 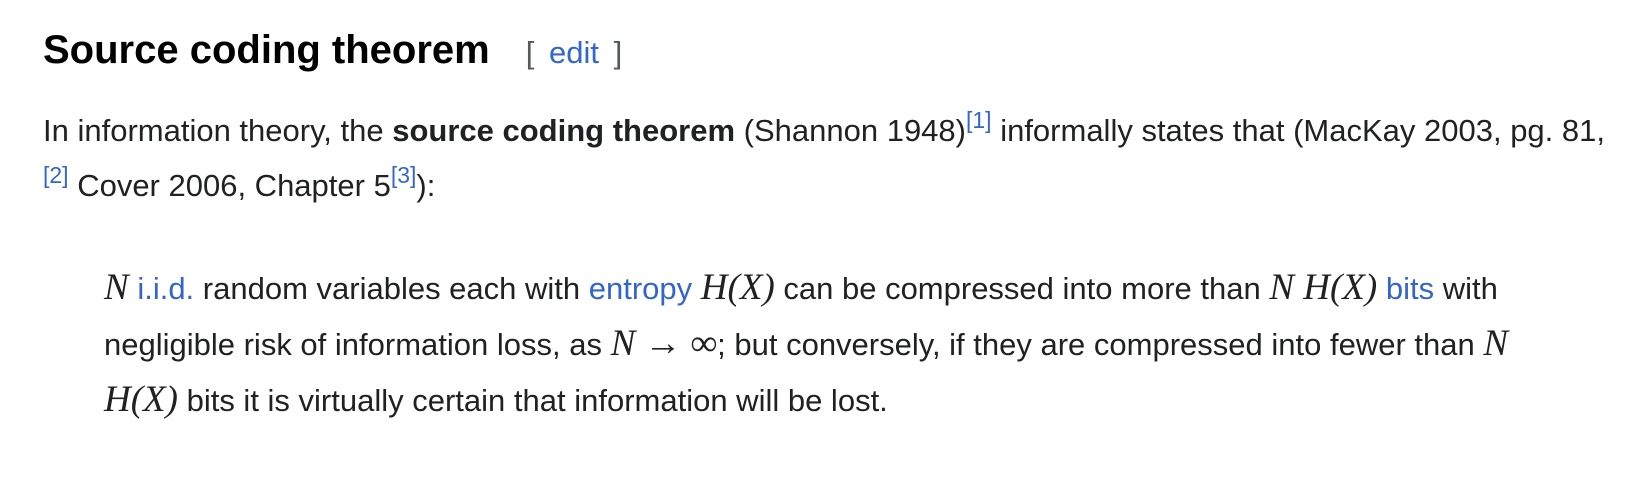 I want to click on edit-close-bracket: ], so click(x=618, y=52).